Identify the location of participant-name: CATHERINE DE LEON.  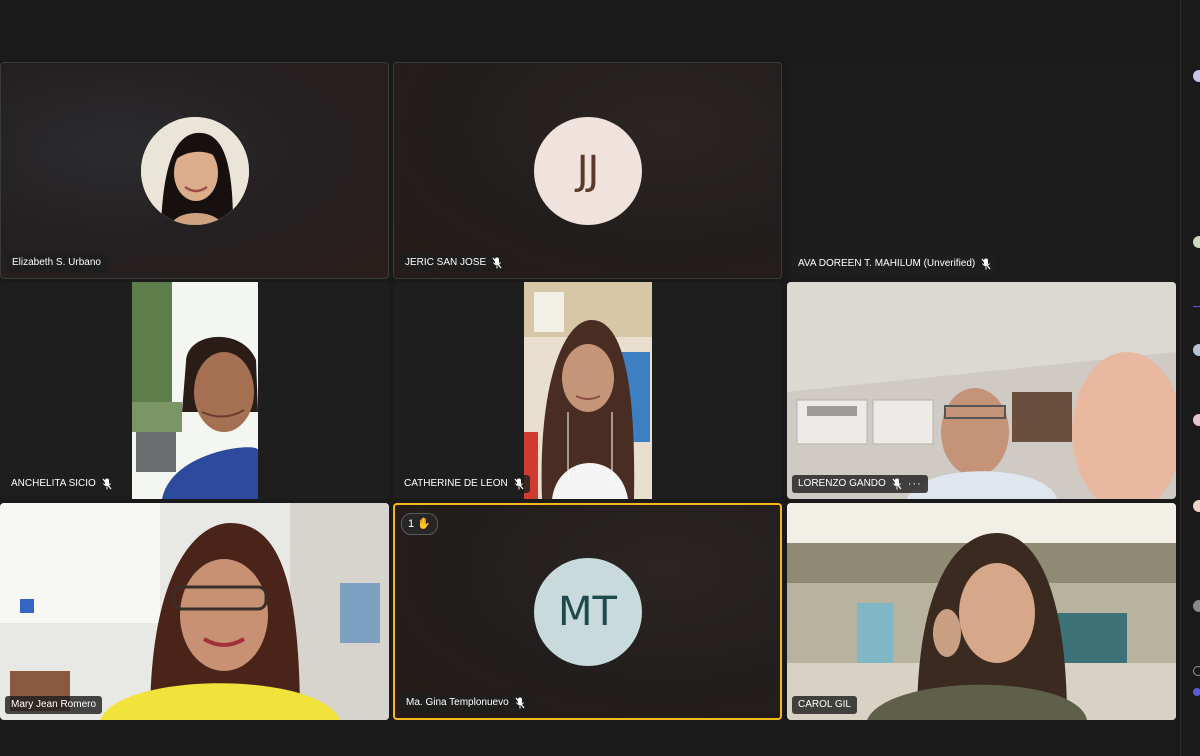
(456, 483).